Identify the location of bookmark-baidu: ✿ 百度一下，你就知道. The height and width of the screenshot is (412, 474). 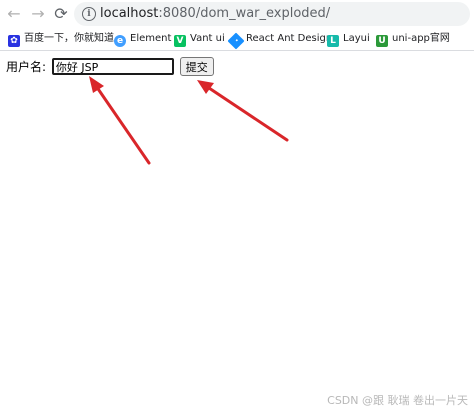
(61, 39).